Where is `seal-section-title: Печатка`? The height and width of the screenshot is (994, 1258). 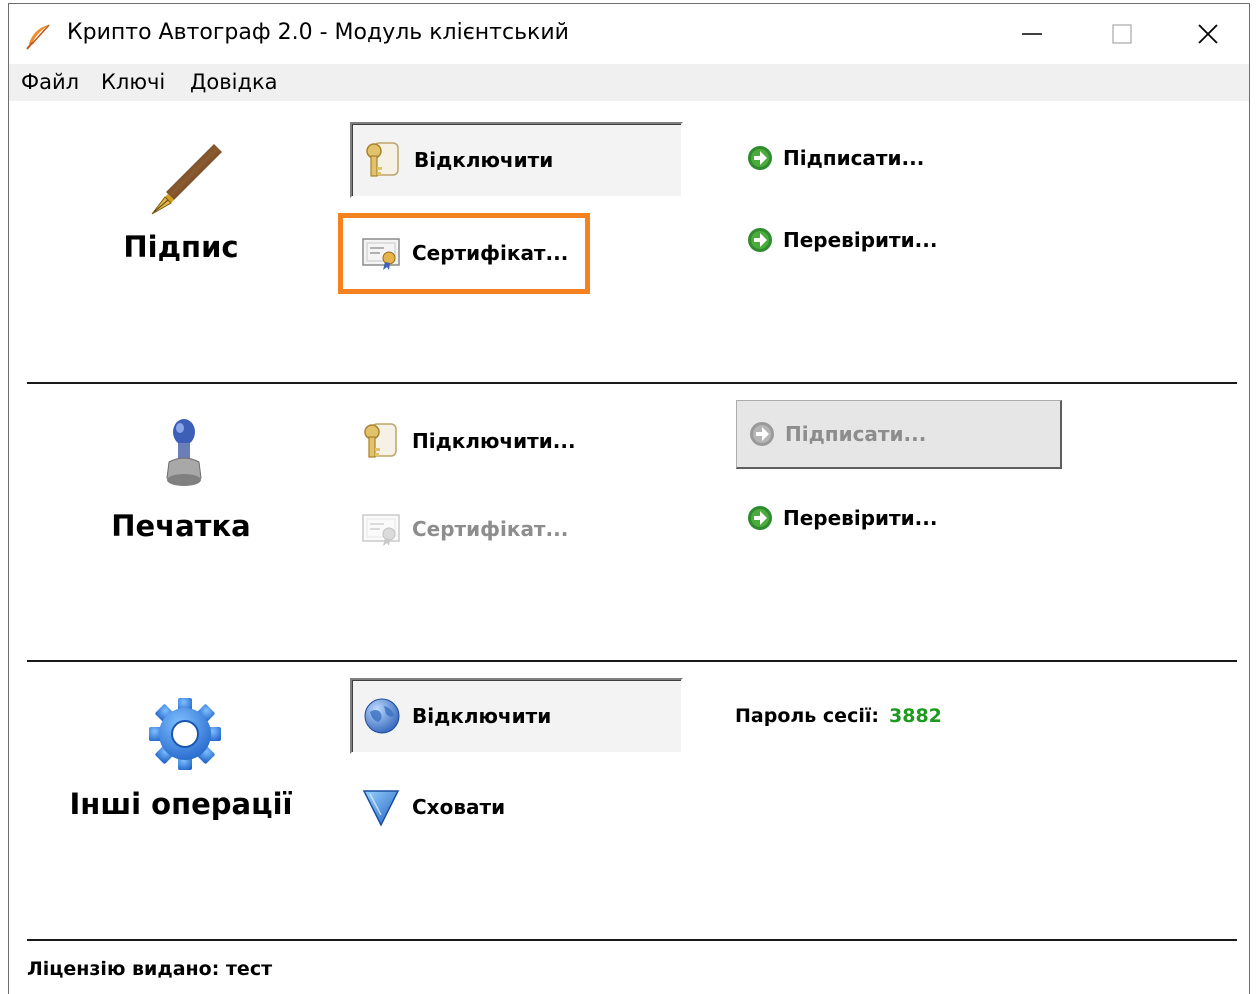
seal-section-title: Печатка is located at coordinates (181, 526).